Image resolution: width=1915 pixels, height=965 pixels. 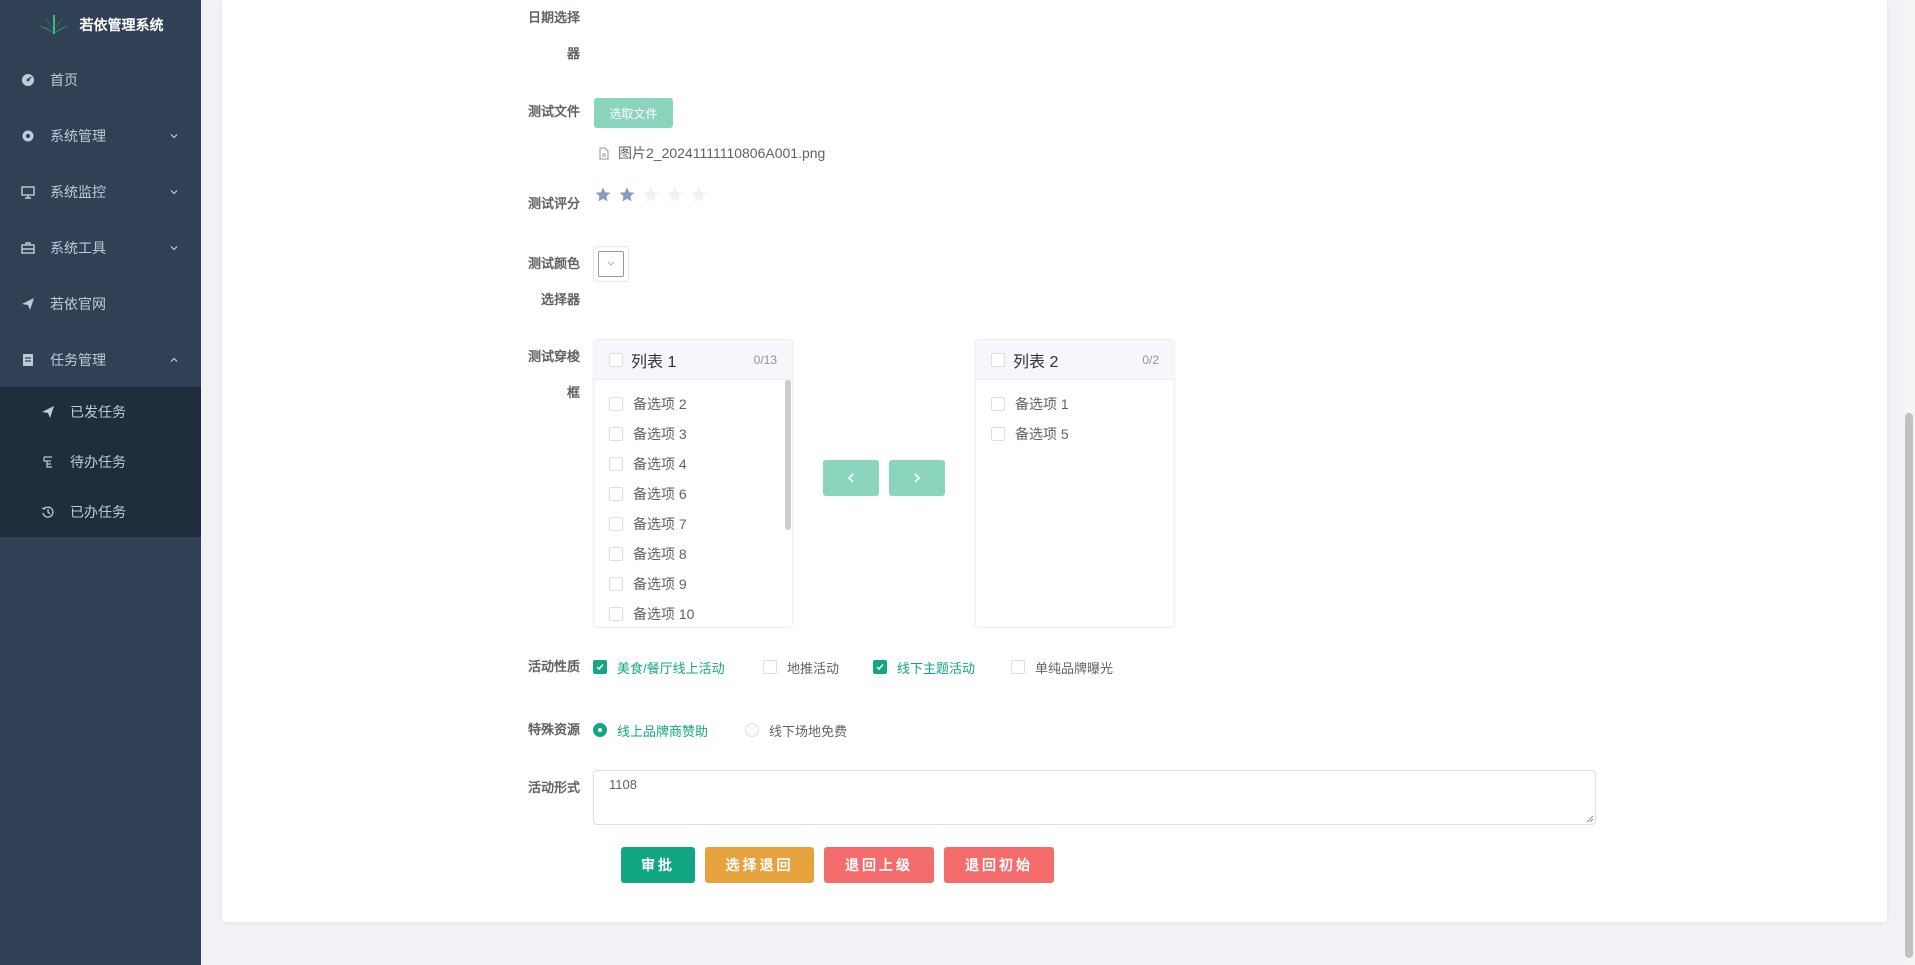 What do you see at coordinates (650, 730) in the screenshot?
I see `special-resource-option: 线上品牌商赞助` at bounding box center [650, 730].